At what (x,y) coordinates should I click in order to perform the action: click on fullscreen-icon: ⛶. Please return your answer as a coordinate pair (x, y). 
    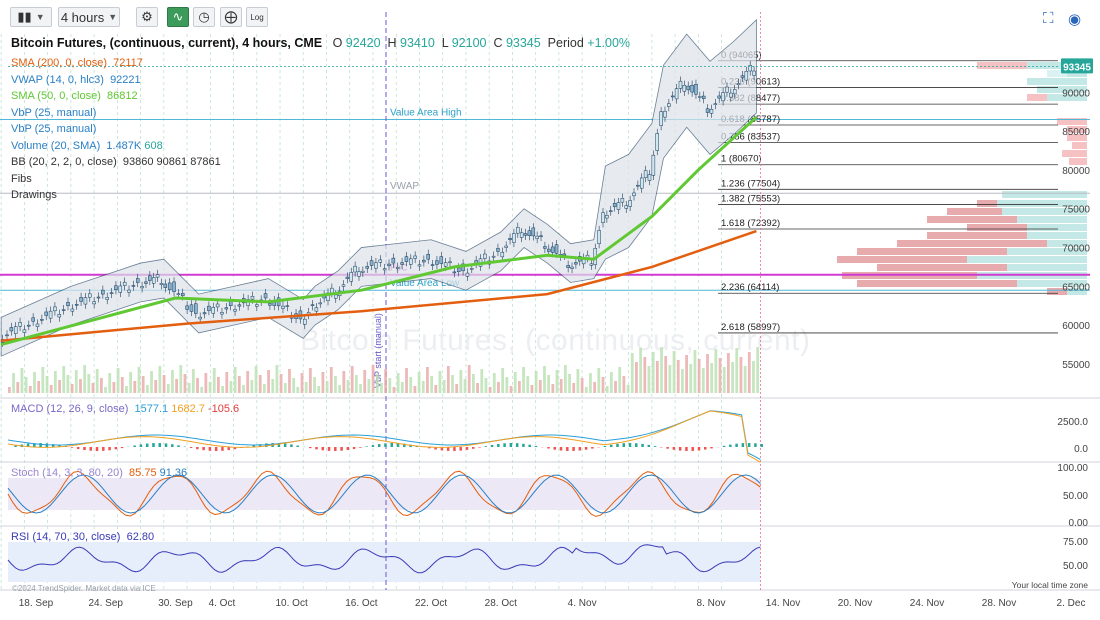
    Looking at the image, I should click on (1048, 18).